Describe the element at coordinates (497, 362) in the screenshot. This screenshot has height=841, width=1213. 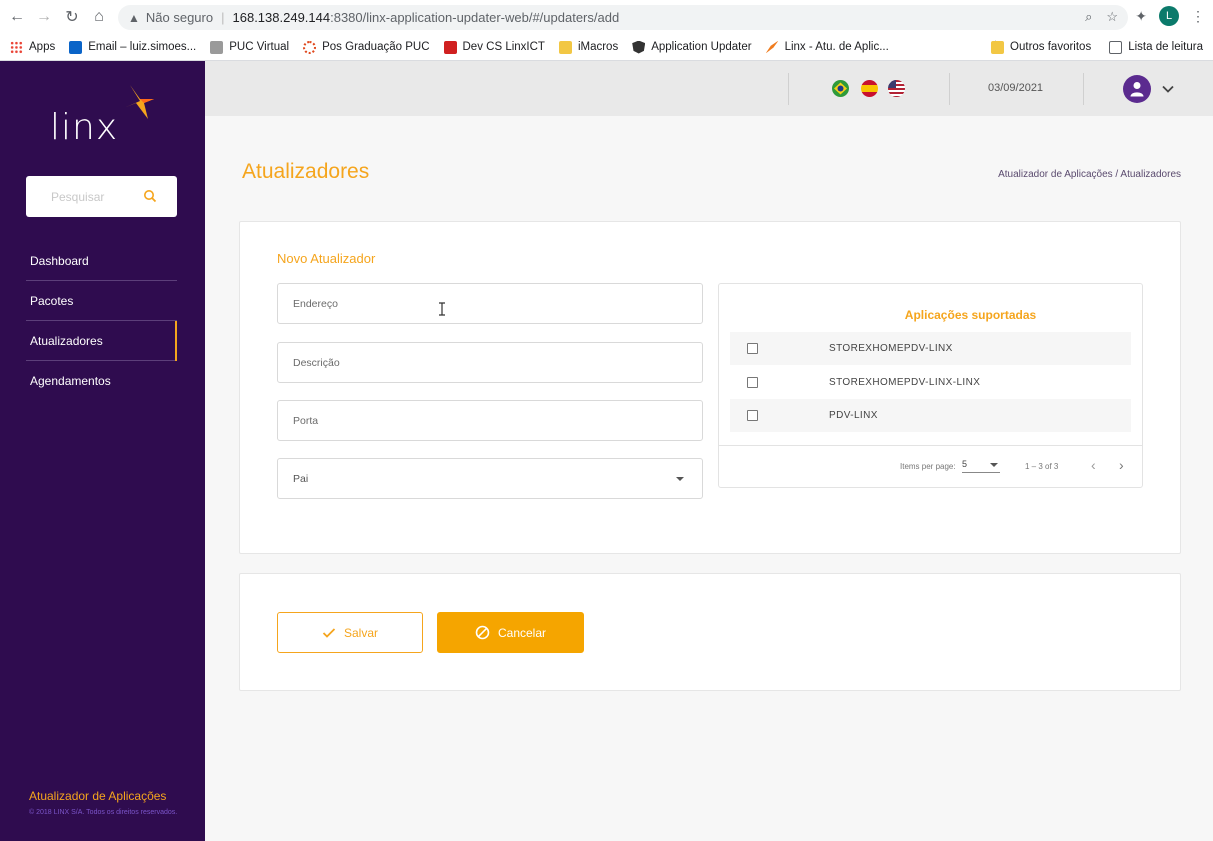
I see `description-input` at that location.